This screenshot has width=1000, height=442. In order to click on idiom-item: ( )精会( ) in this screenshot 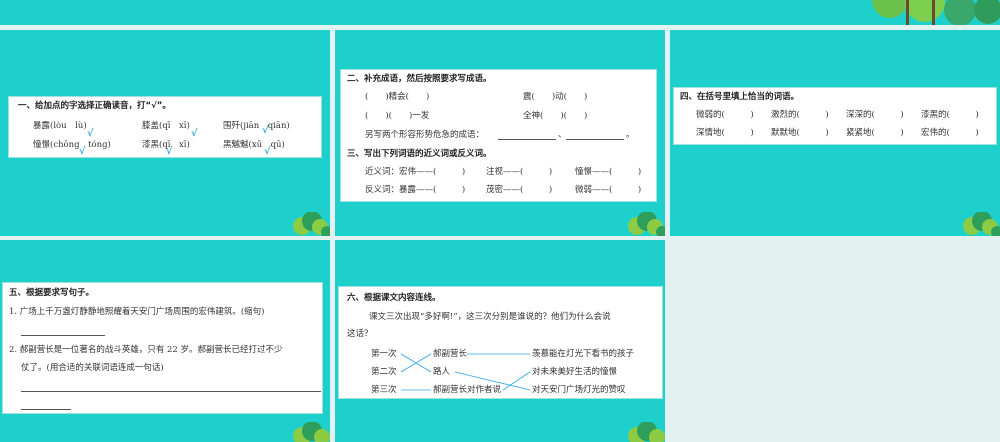, I will do `click(397, 97)`.